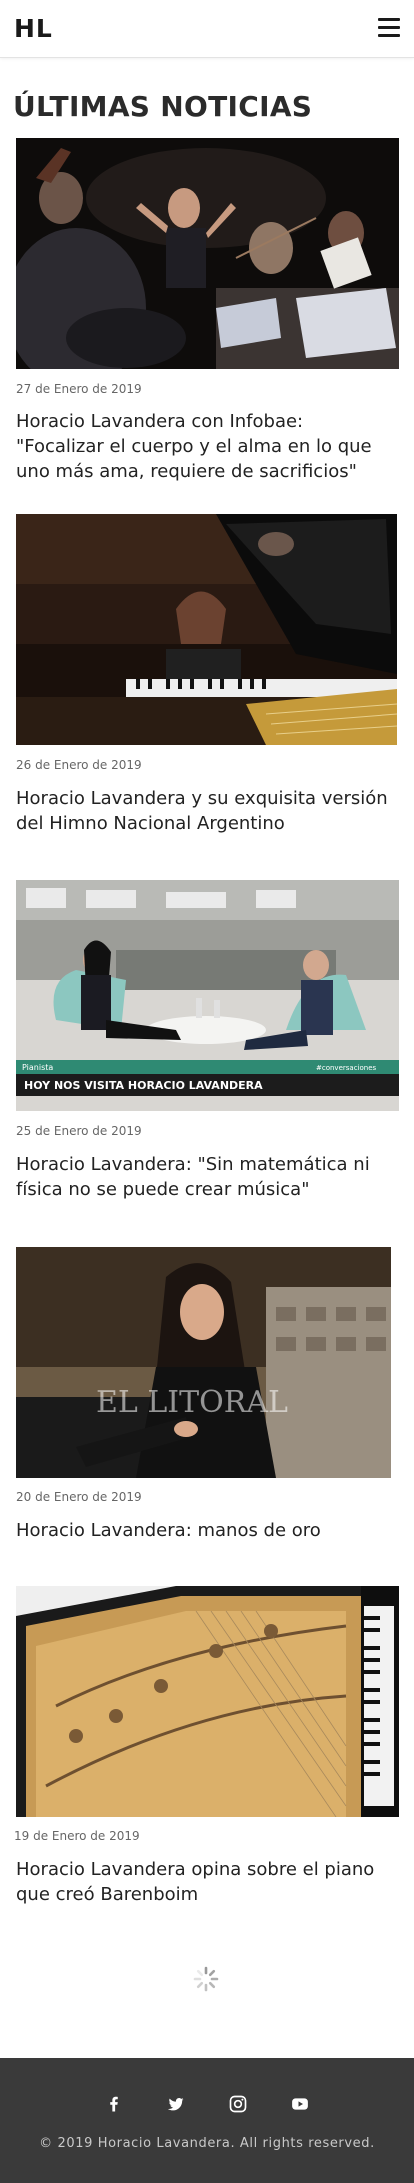 The width and height of the screenshot is (414, 2183). I want to click on image-caption: HOY NOS VISITA HORACIO LAVANDERA, so click(143, 1085).